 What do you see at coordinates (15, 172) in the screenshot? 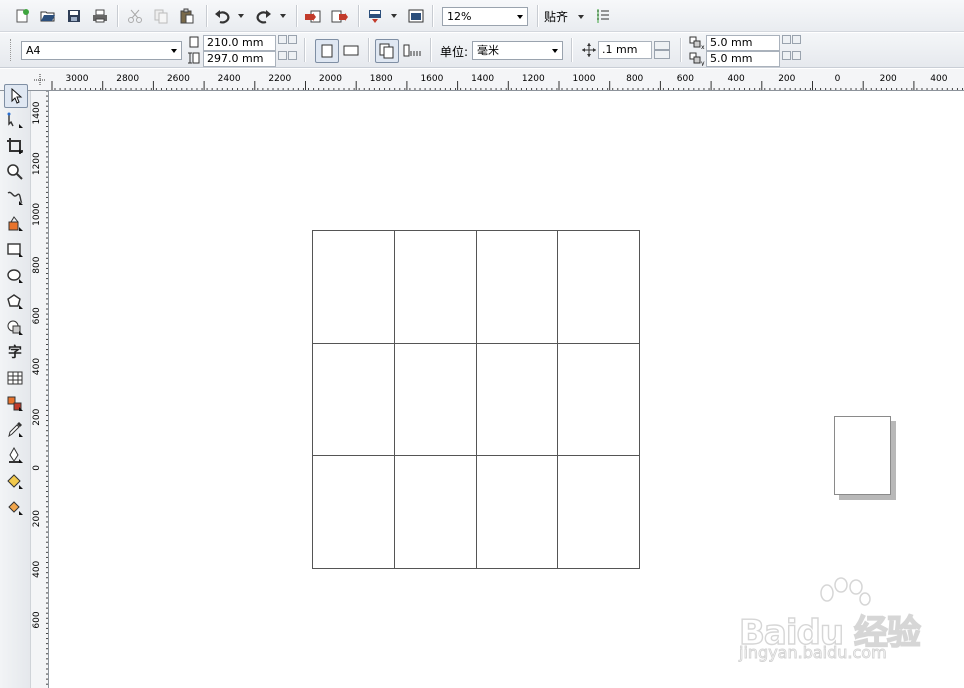
I see `zoom-tool-icon` at bounding box center [15, 172].